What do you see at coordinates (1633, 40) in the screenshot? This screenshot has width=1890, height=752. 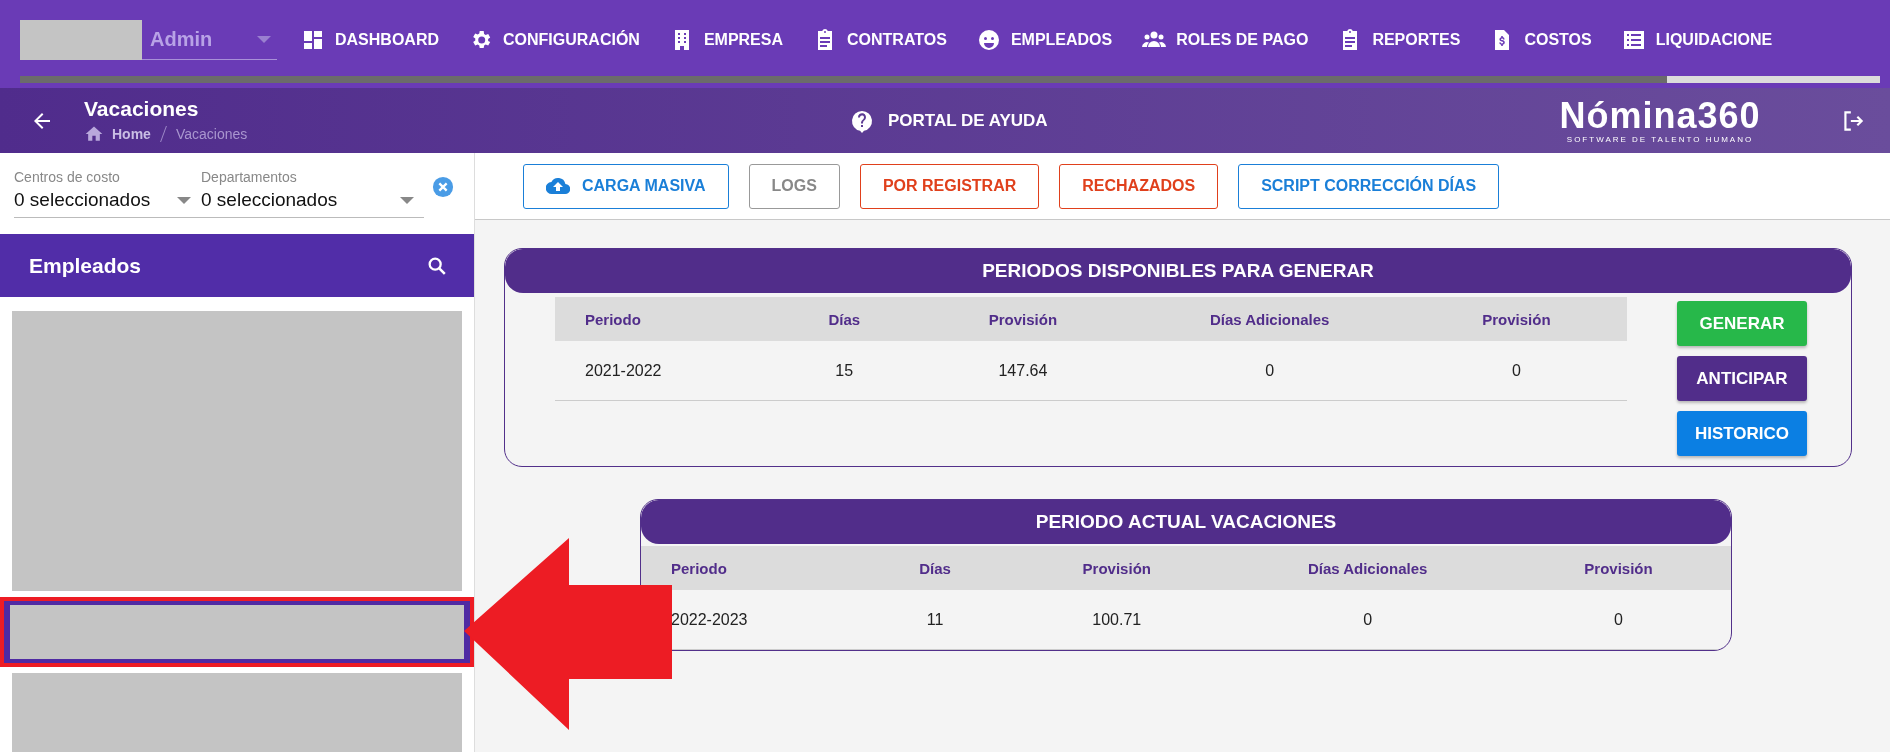 I see `list-icon` at bounding box center [1633, 40].